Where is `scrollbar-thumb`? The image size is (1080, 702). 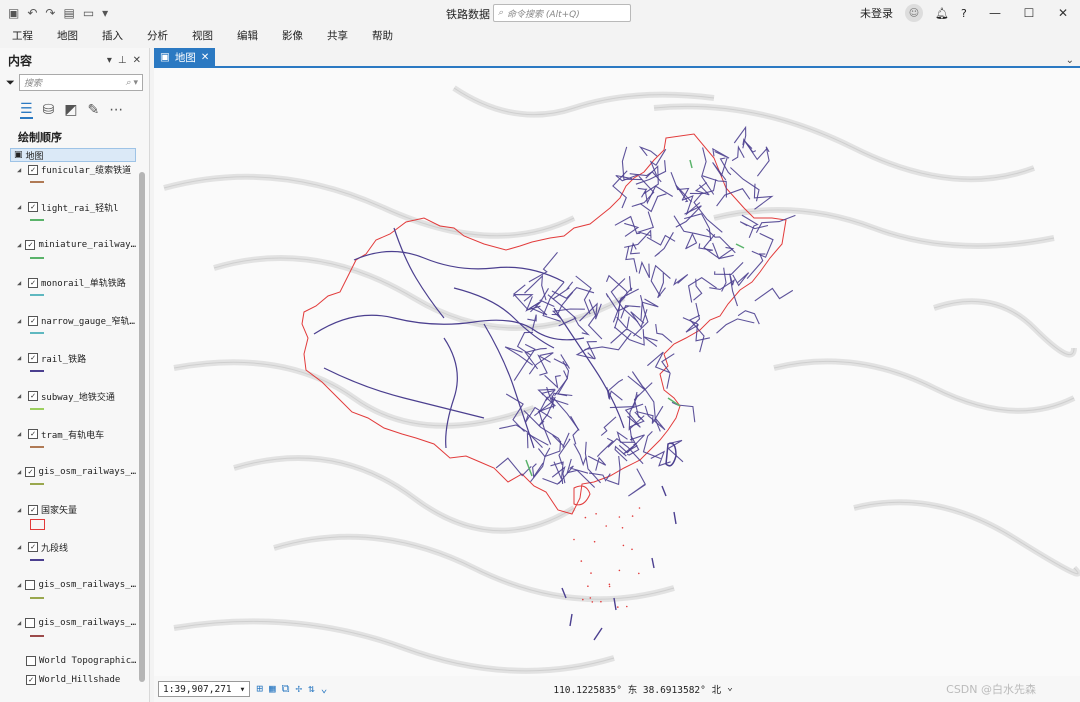
scrollbar-thumb is located at coordinates (142, 427).